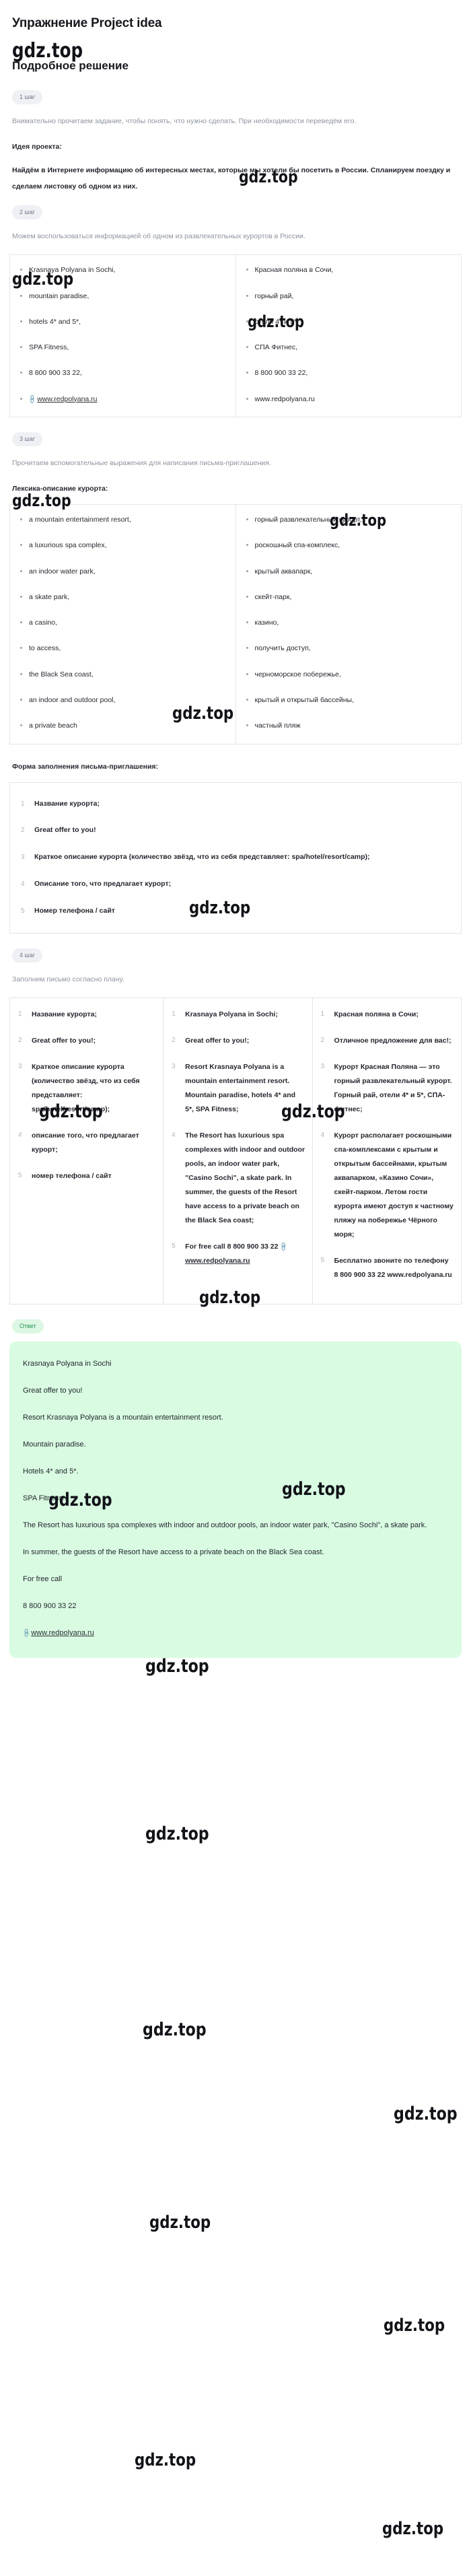  What do you see at coordinates (350, 321) in the screenshot?
I see `list-item: отели 4* и 5*,` at bounding box center [350, 321].